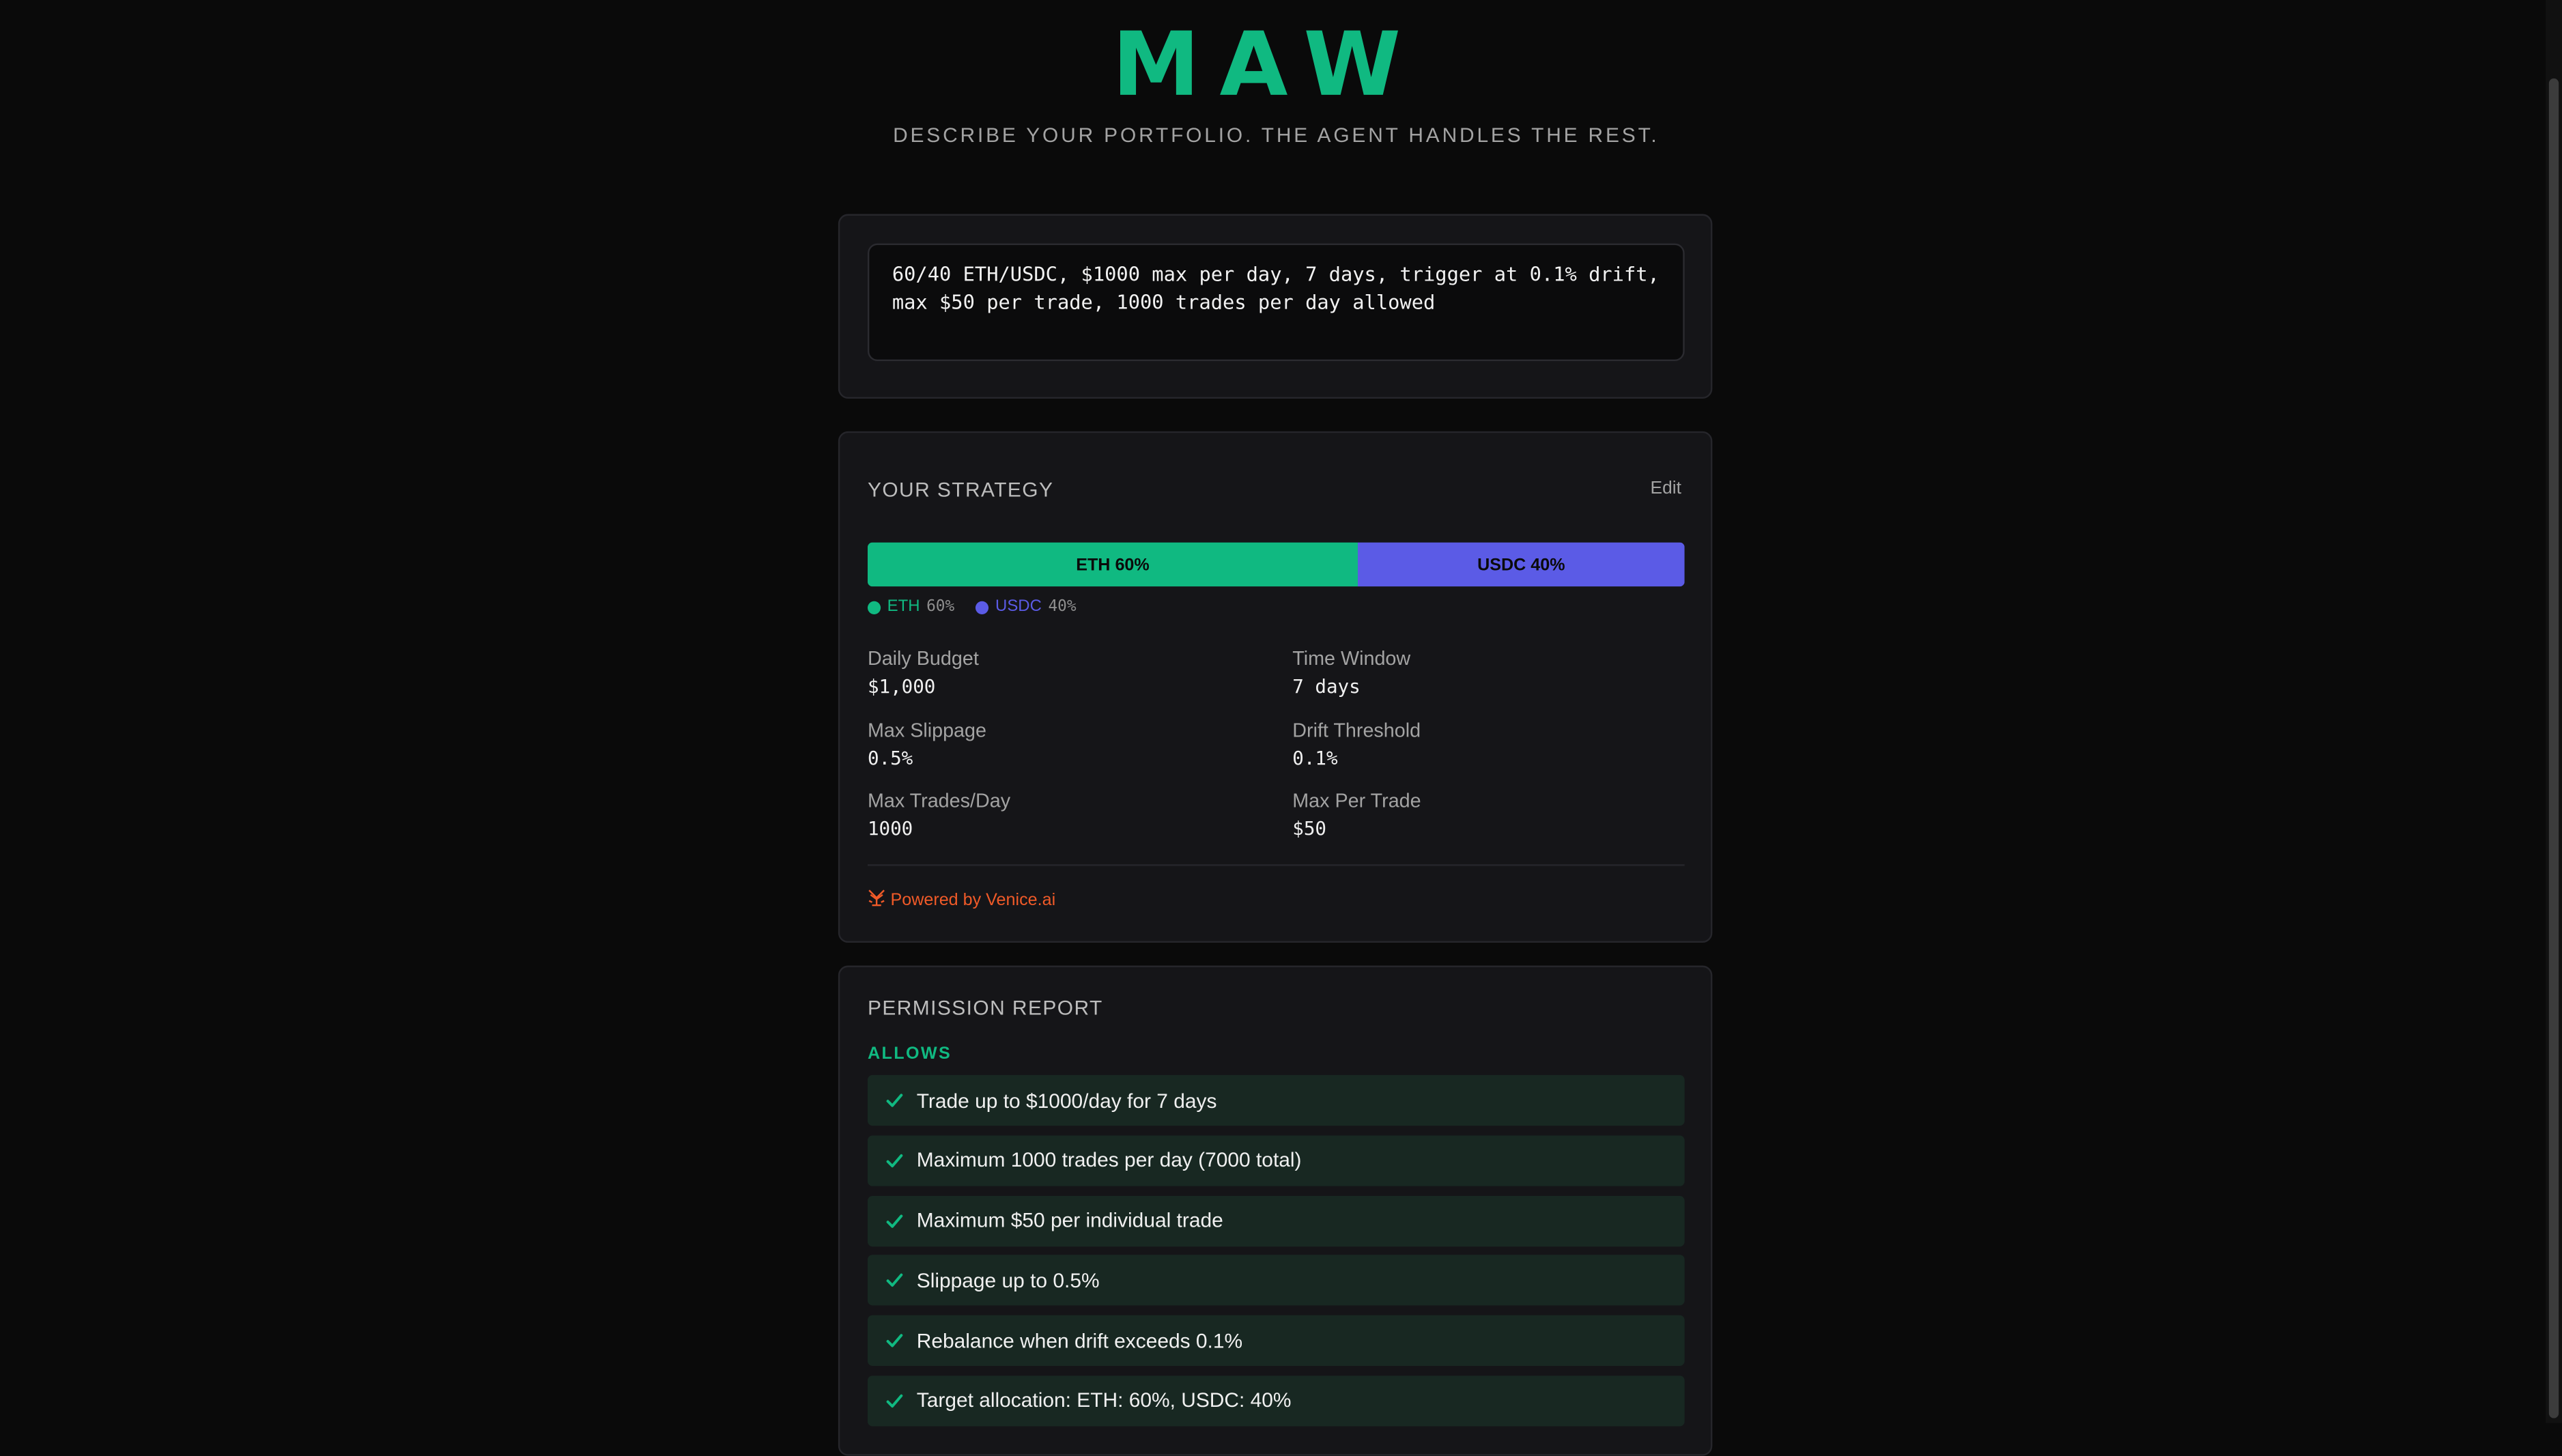  Describe the element at coordinates (1309, 828) in the screenshot. I see `param-value: $50` at that location.